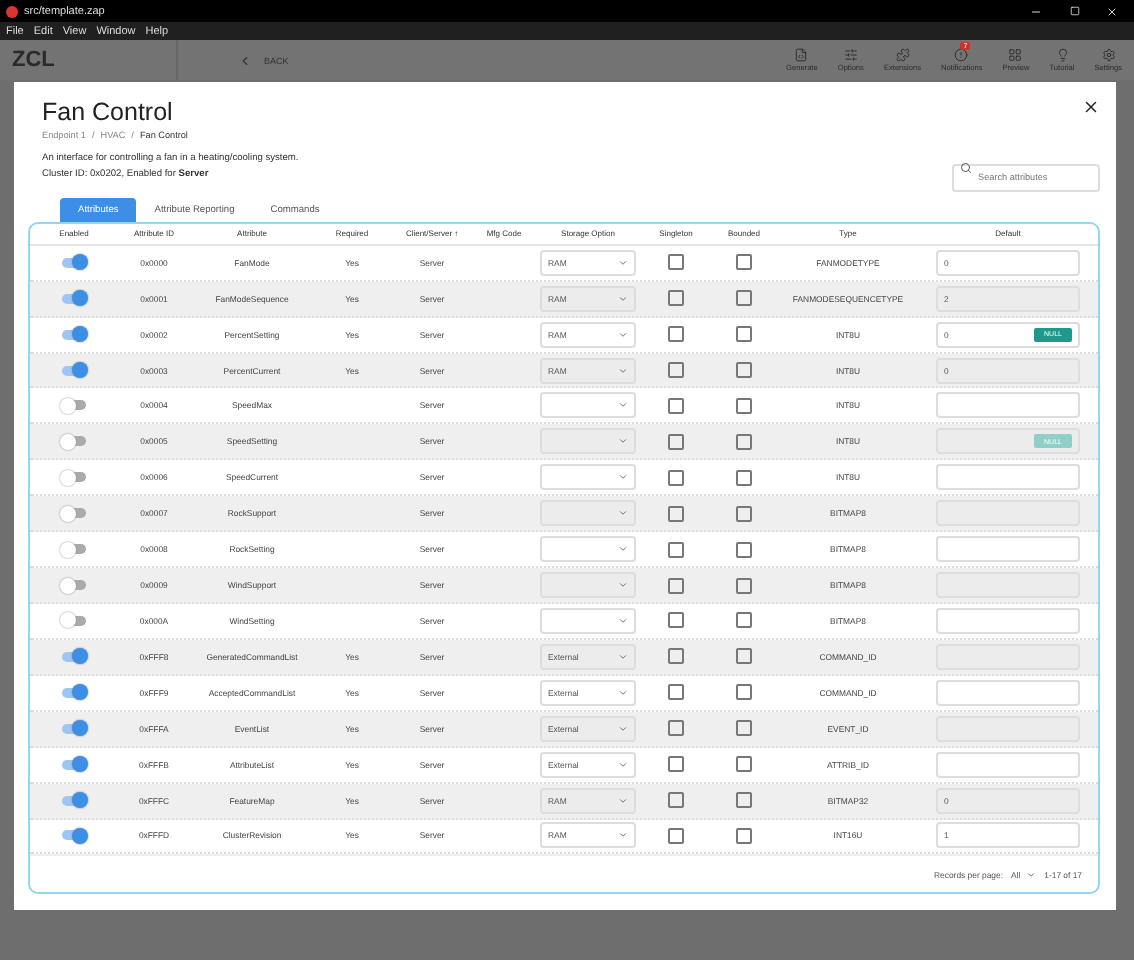  I want to click on alert-icon, so click(961, 55).